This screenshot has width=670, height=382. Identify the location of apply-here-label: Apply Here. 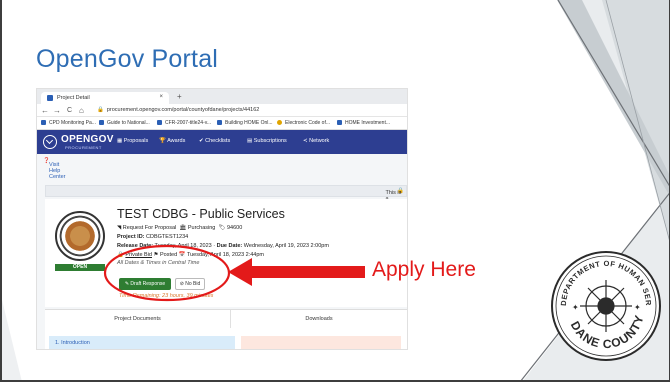
(424, 269).